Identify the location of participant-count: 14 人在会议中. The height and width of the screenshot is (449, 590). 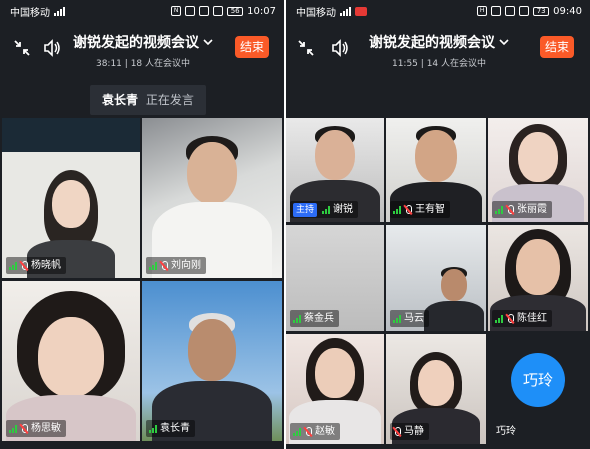
(456, 64).